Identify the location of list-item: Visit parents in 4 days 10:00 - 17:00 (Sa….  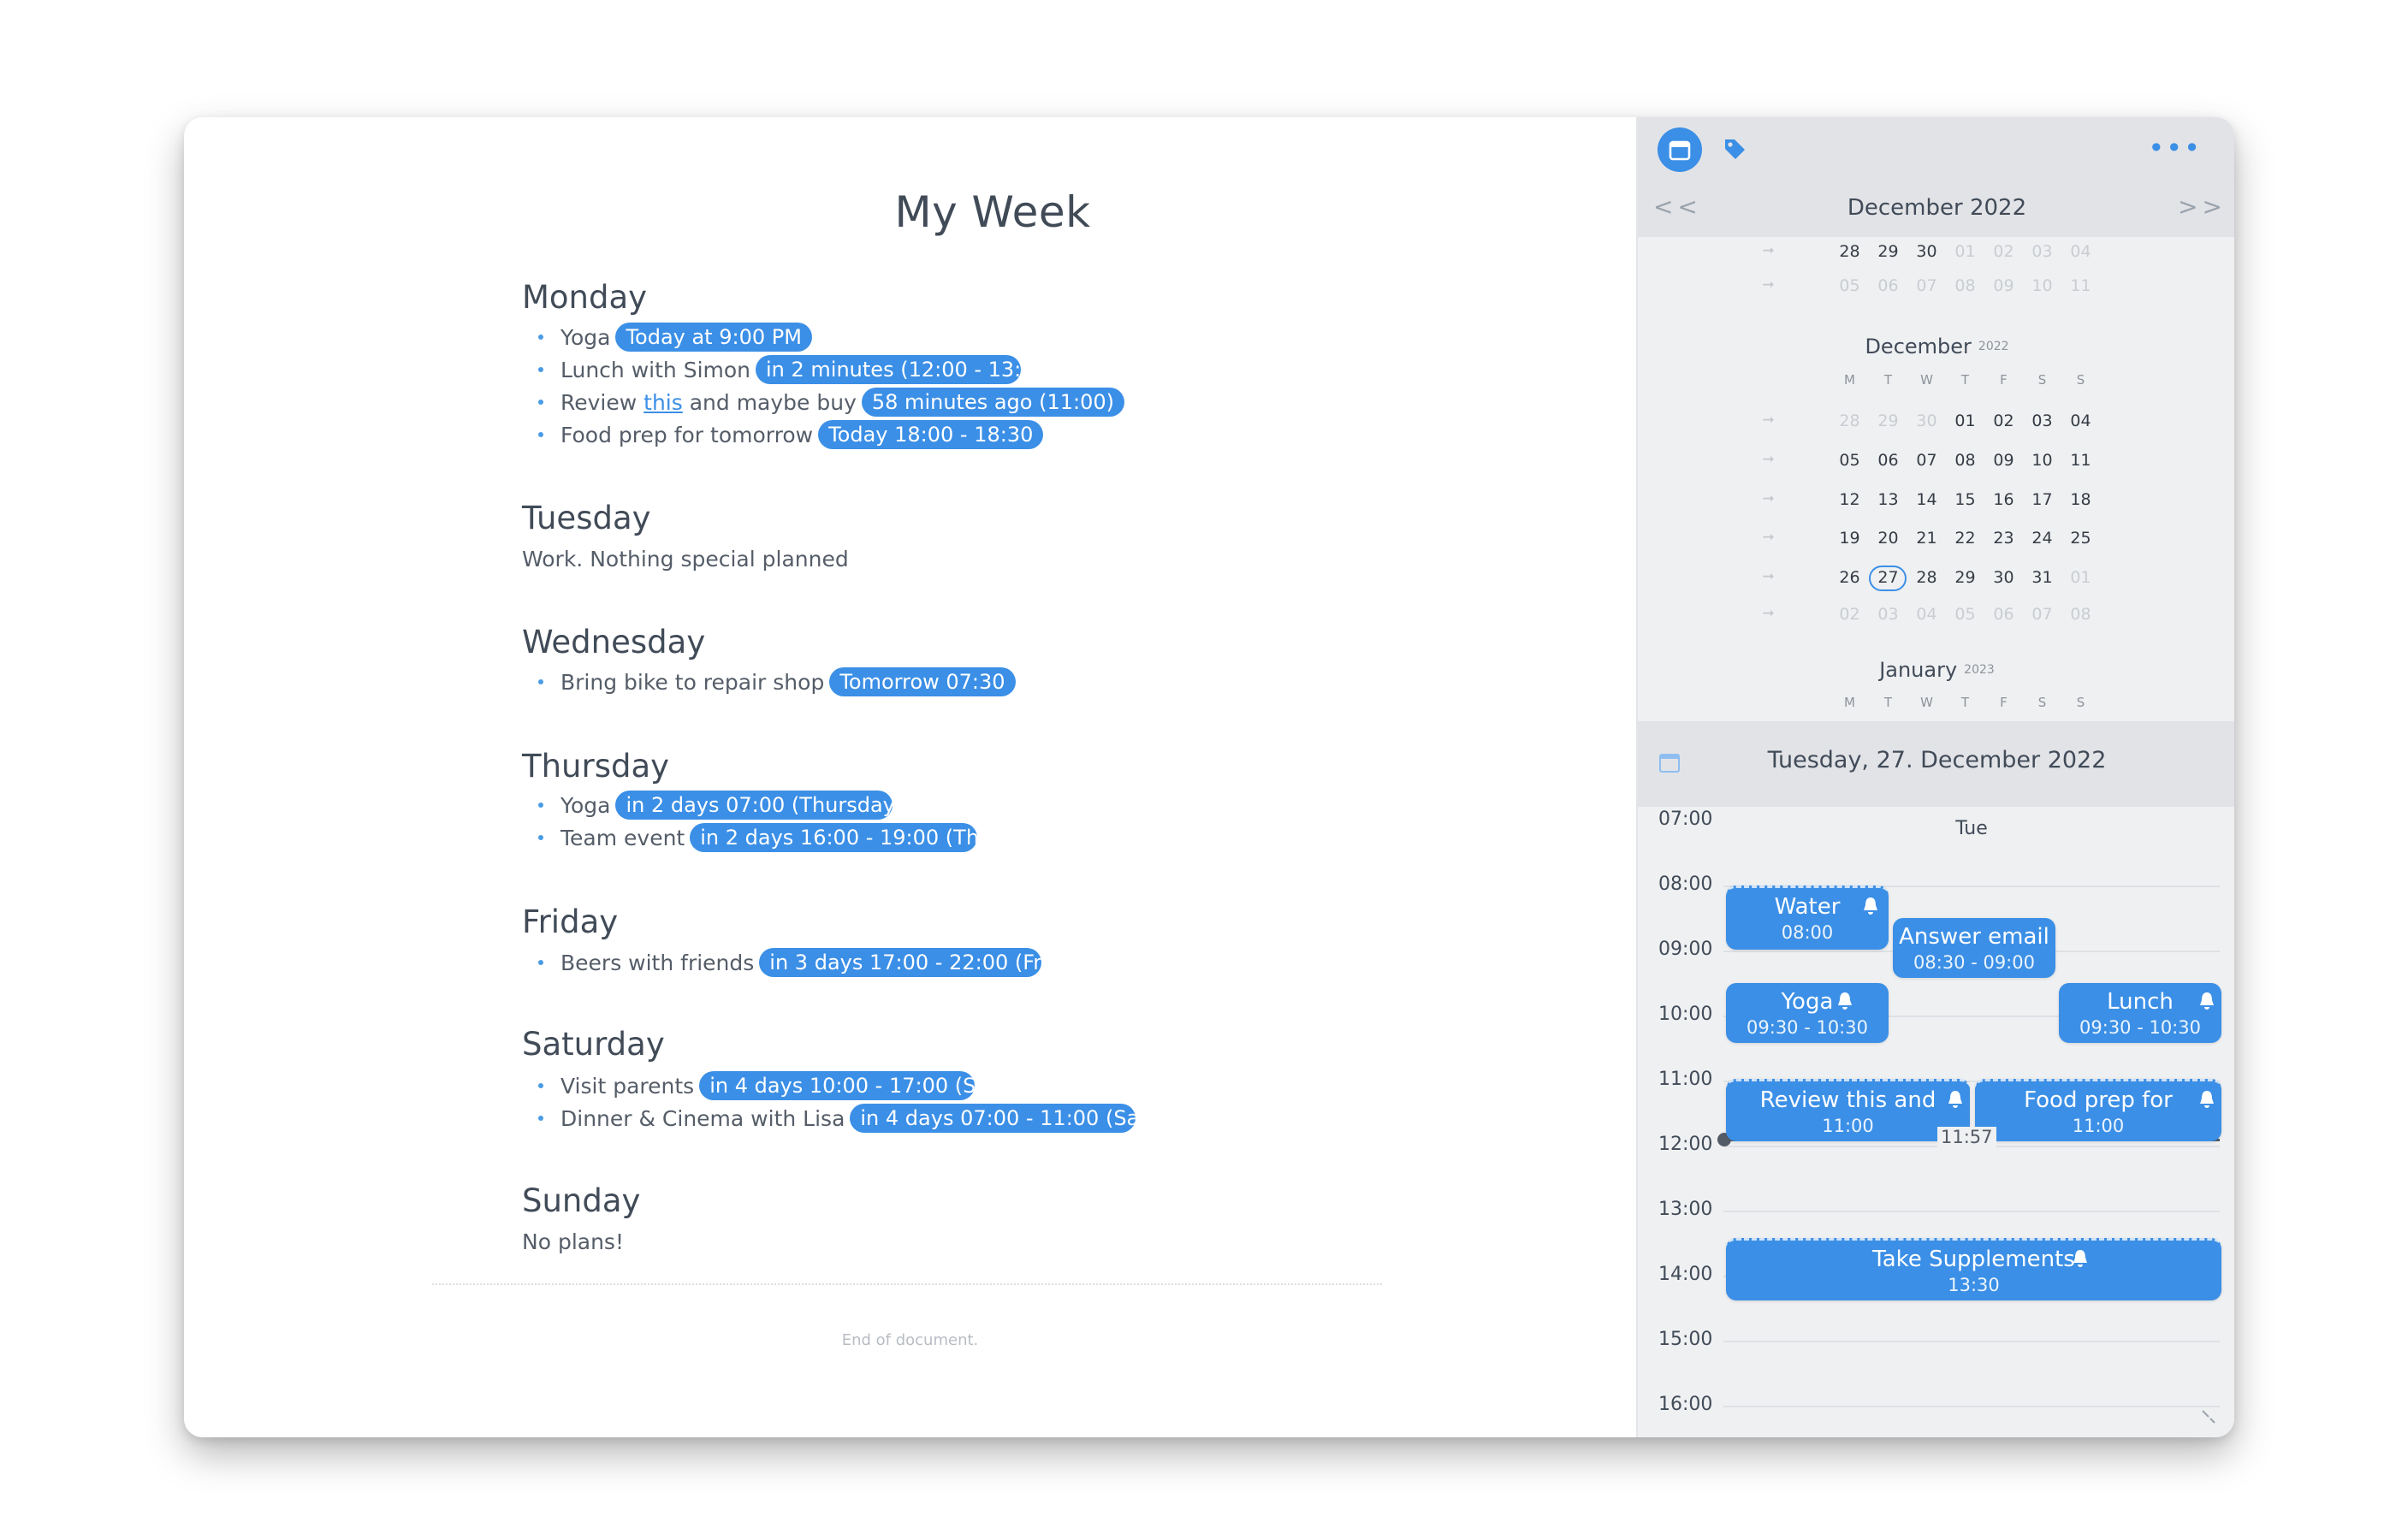
(749, 1086).